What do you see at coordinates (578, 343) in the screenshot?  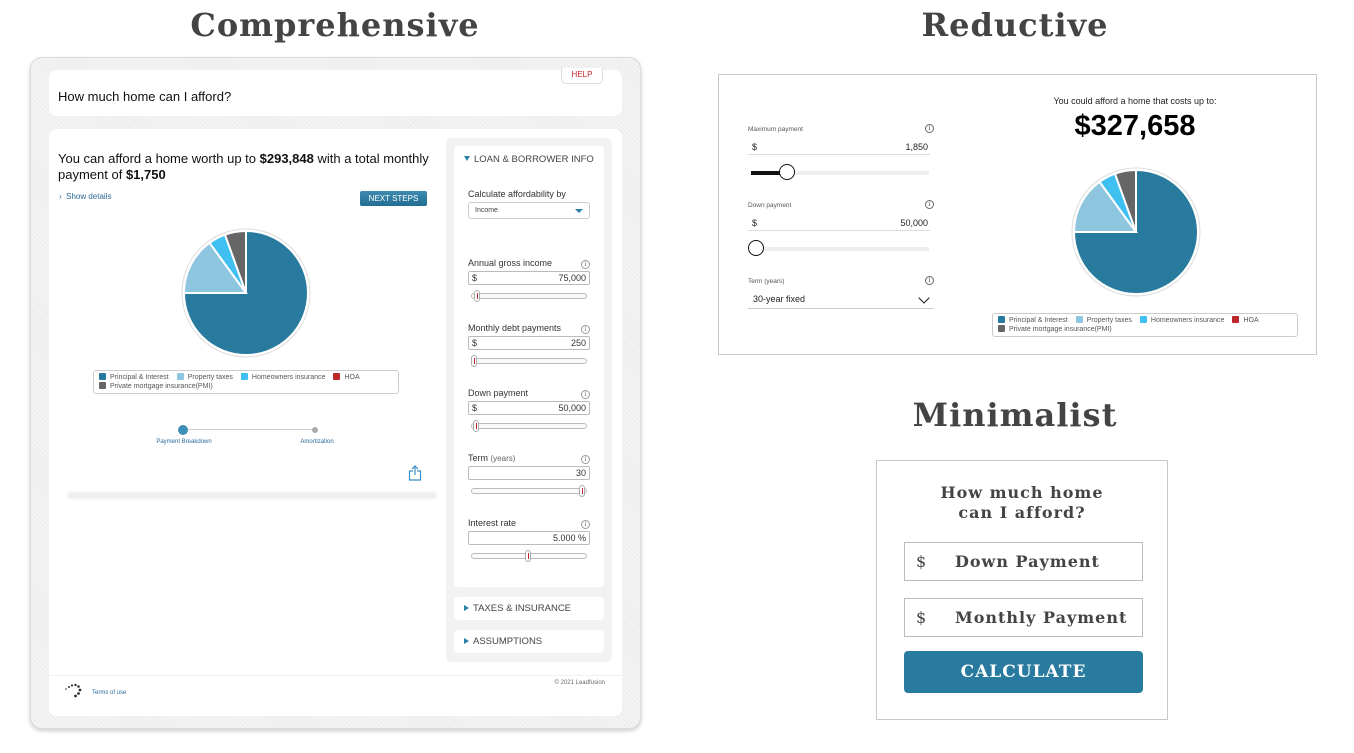 I see `field-value: 250` at bounding box center [578, 343].